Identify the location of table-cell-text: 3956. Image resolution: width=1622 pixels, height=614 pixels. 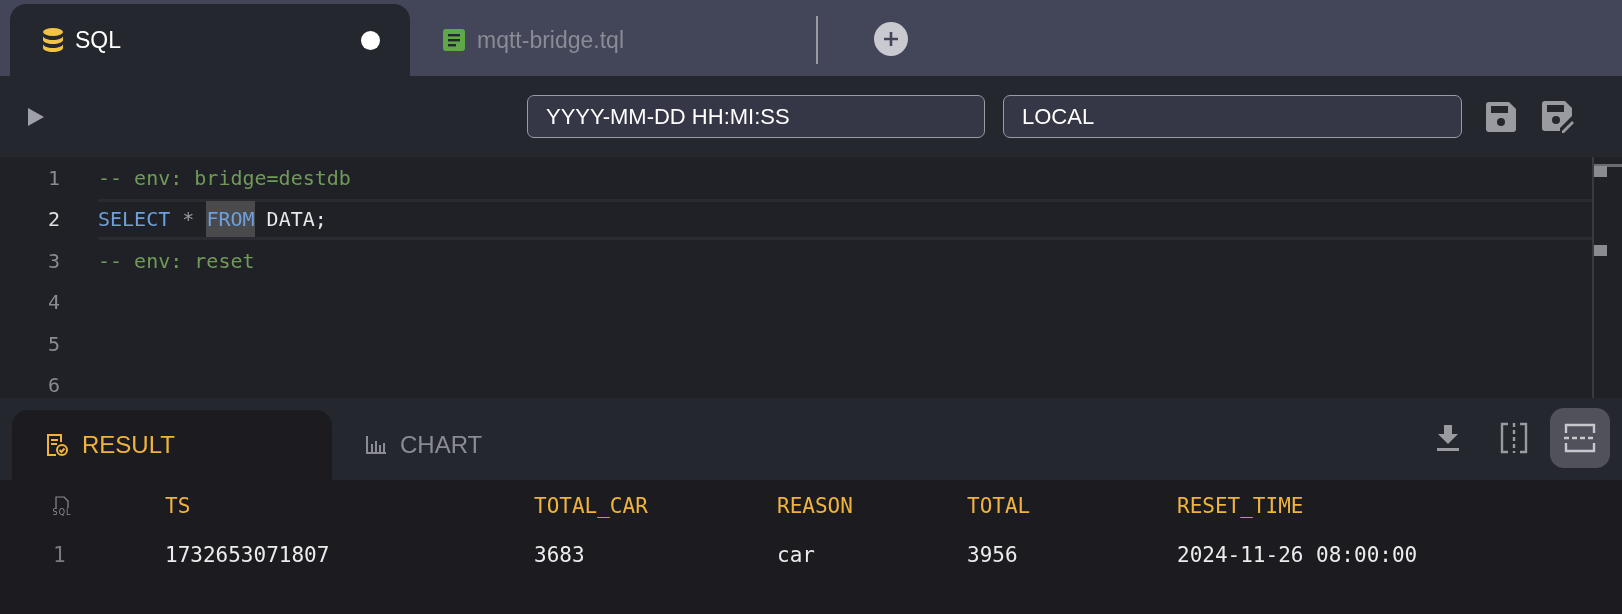
(993, 555).